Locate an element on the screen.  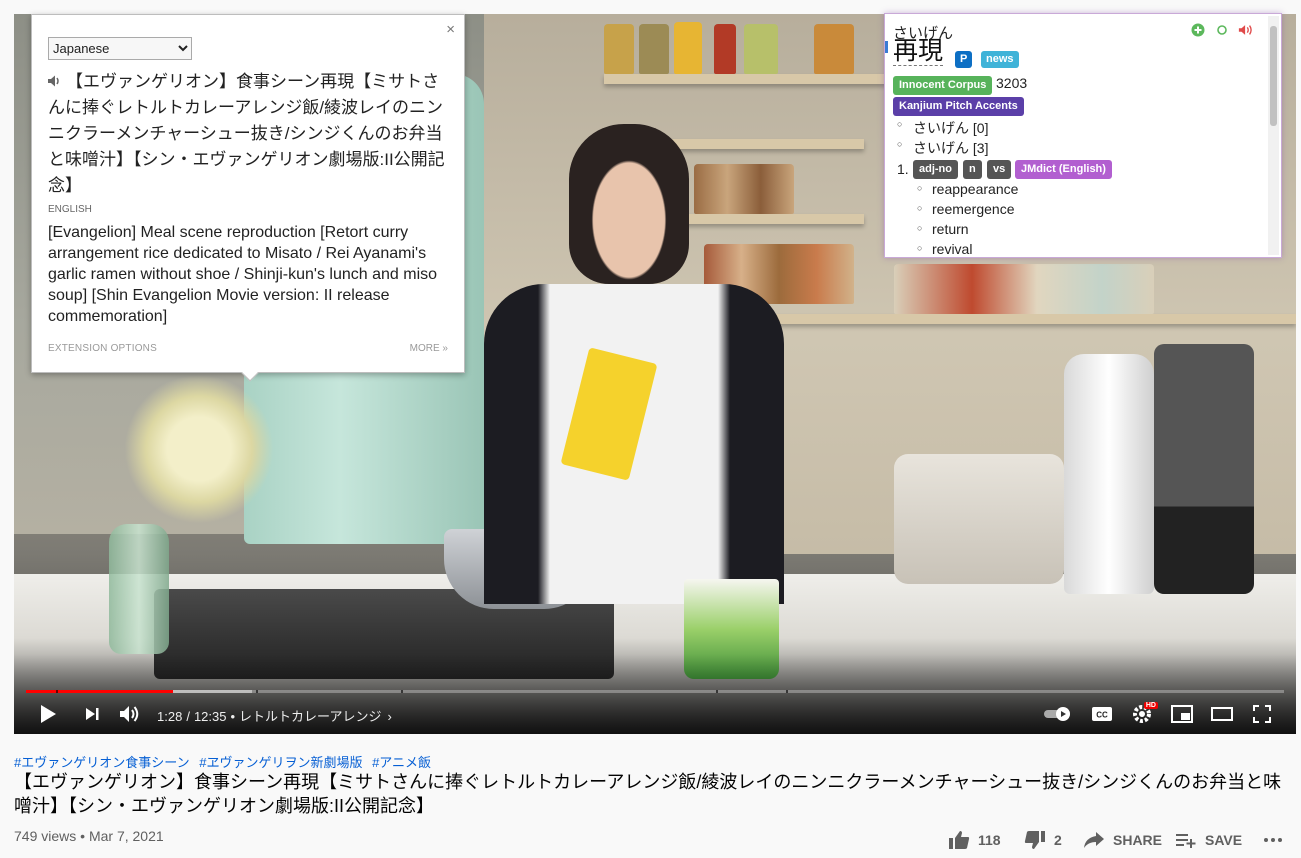
time-display: 1:28/12:35 • レトルトカレーアレンジ › is located at coordinates (274, 716).